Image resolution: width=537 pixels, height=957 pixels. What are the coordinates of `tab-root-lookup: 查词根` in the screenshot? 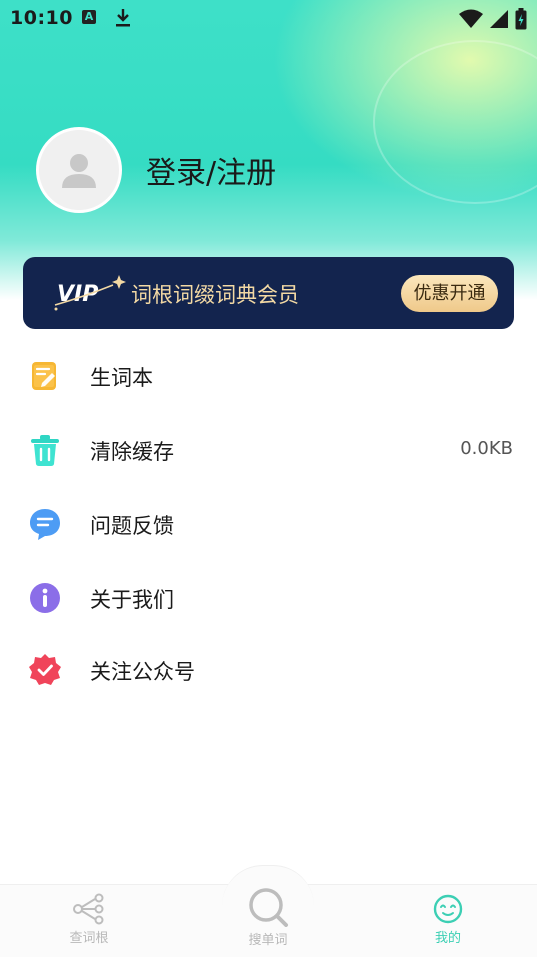 It's located at (89, 919).